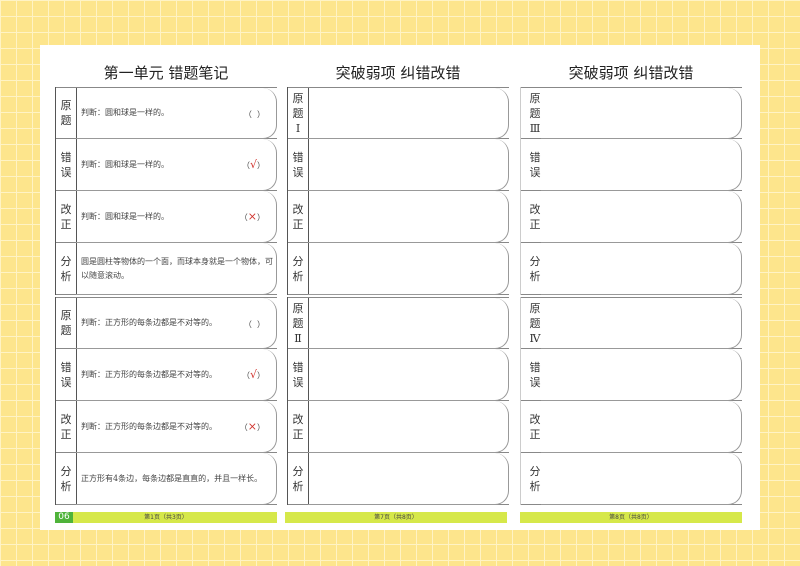 The image size is (800, 566). What do you see at coordinates (535, 113) in the screenshot?
I see `row-label: 原题Ⅲ` at bounding box center [535, 113].